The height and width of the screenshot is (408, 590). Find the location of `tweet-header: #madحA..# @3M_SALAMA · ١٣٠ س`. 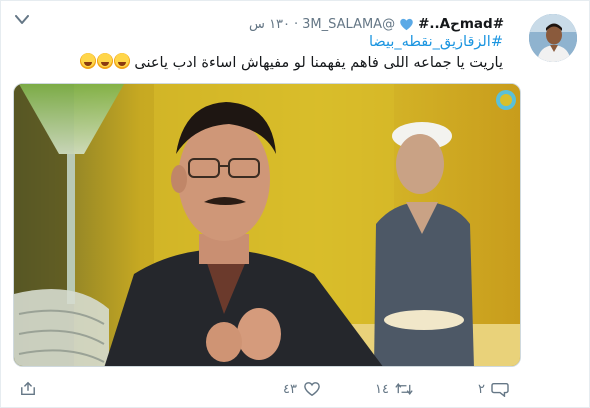

tweet-header: #madحA..# @3M_SALAMA · ١٣٠ س is located at coordinates (376, 24).